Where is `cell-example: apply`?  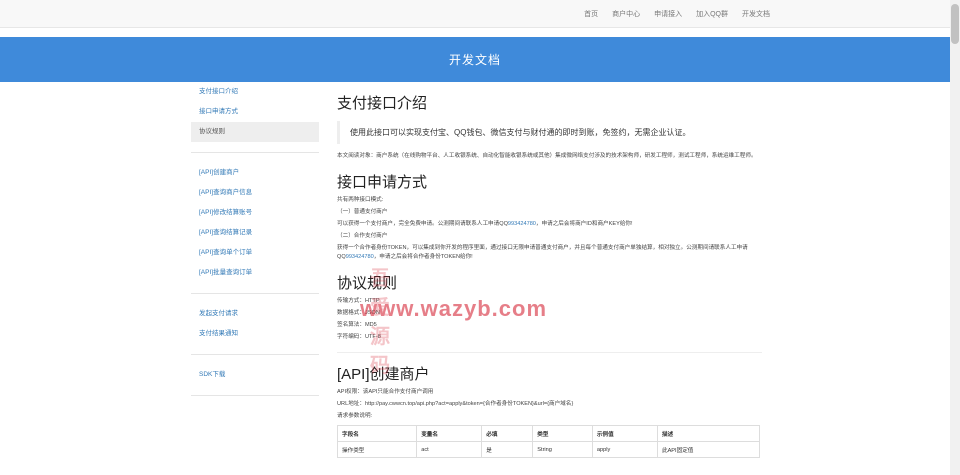
cell-example: apply is located at coordinates (624, 449).